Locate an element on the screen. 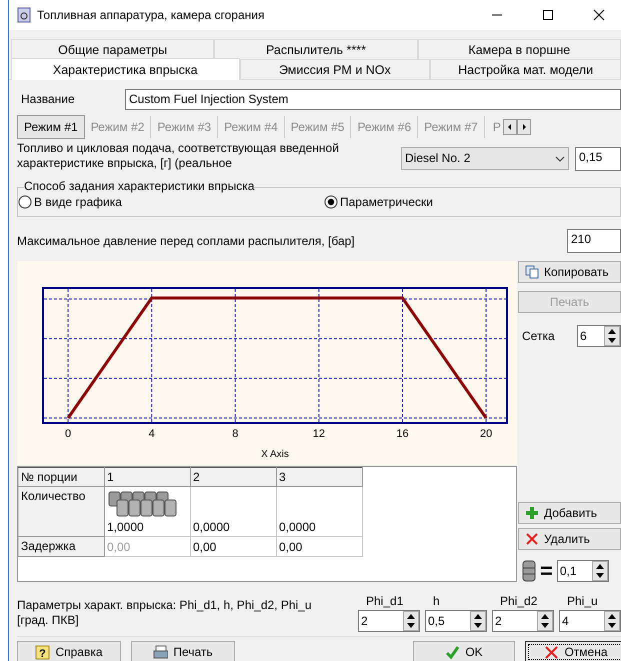 This screenshot has height=661, width=621. param-label: h is located at coordinates (436, 601).